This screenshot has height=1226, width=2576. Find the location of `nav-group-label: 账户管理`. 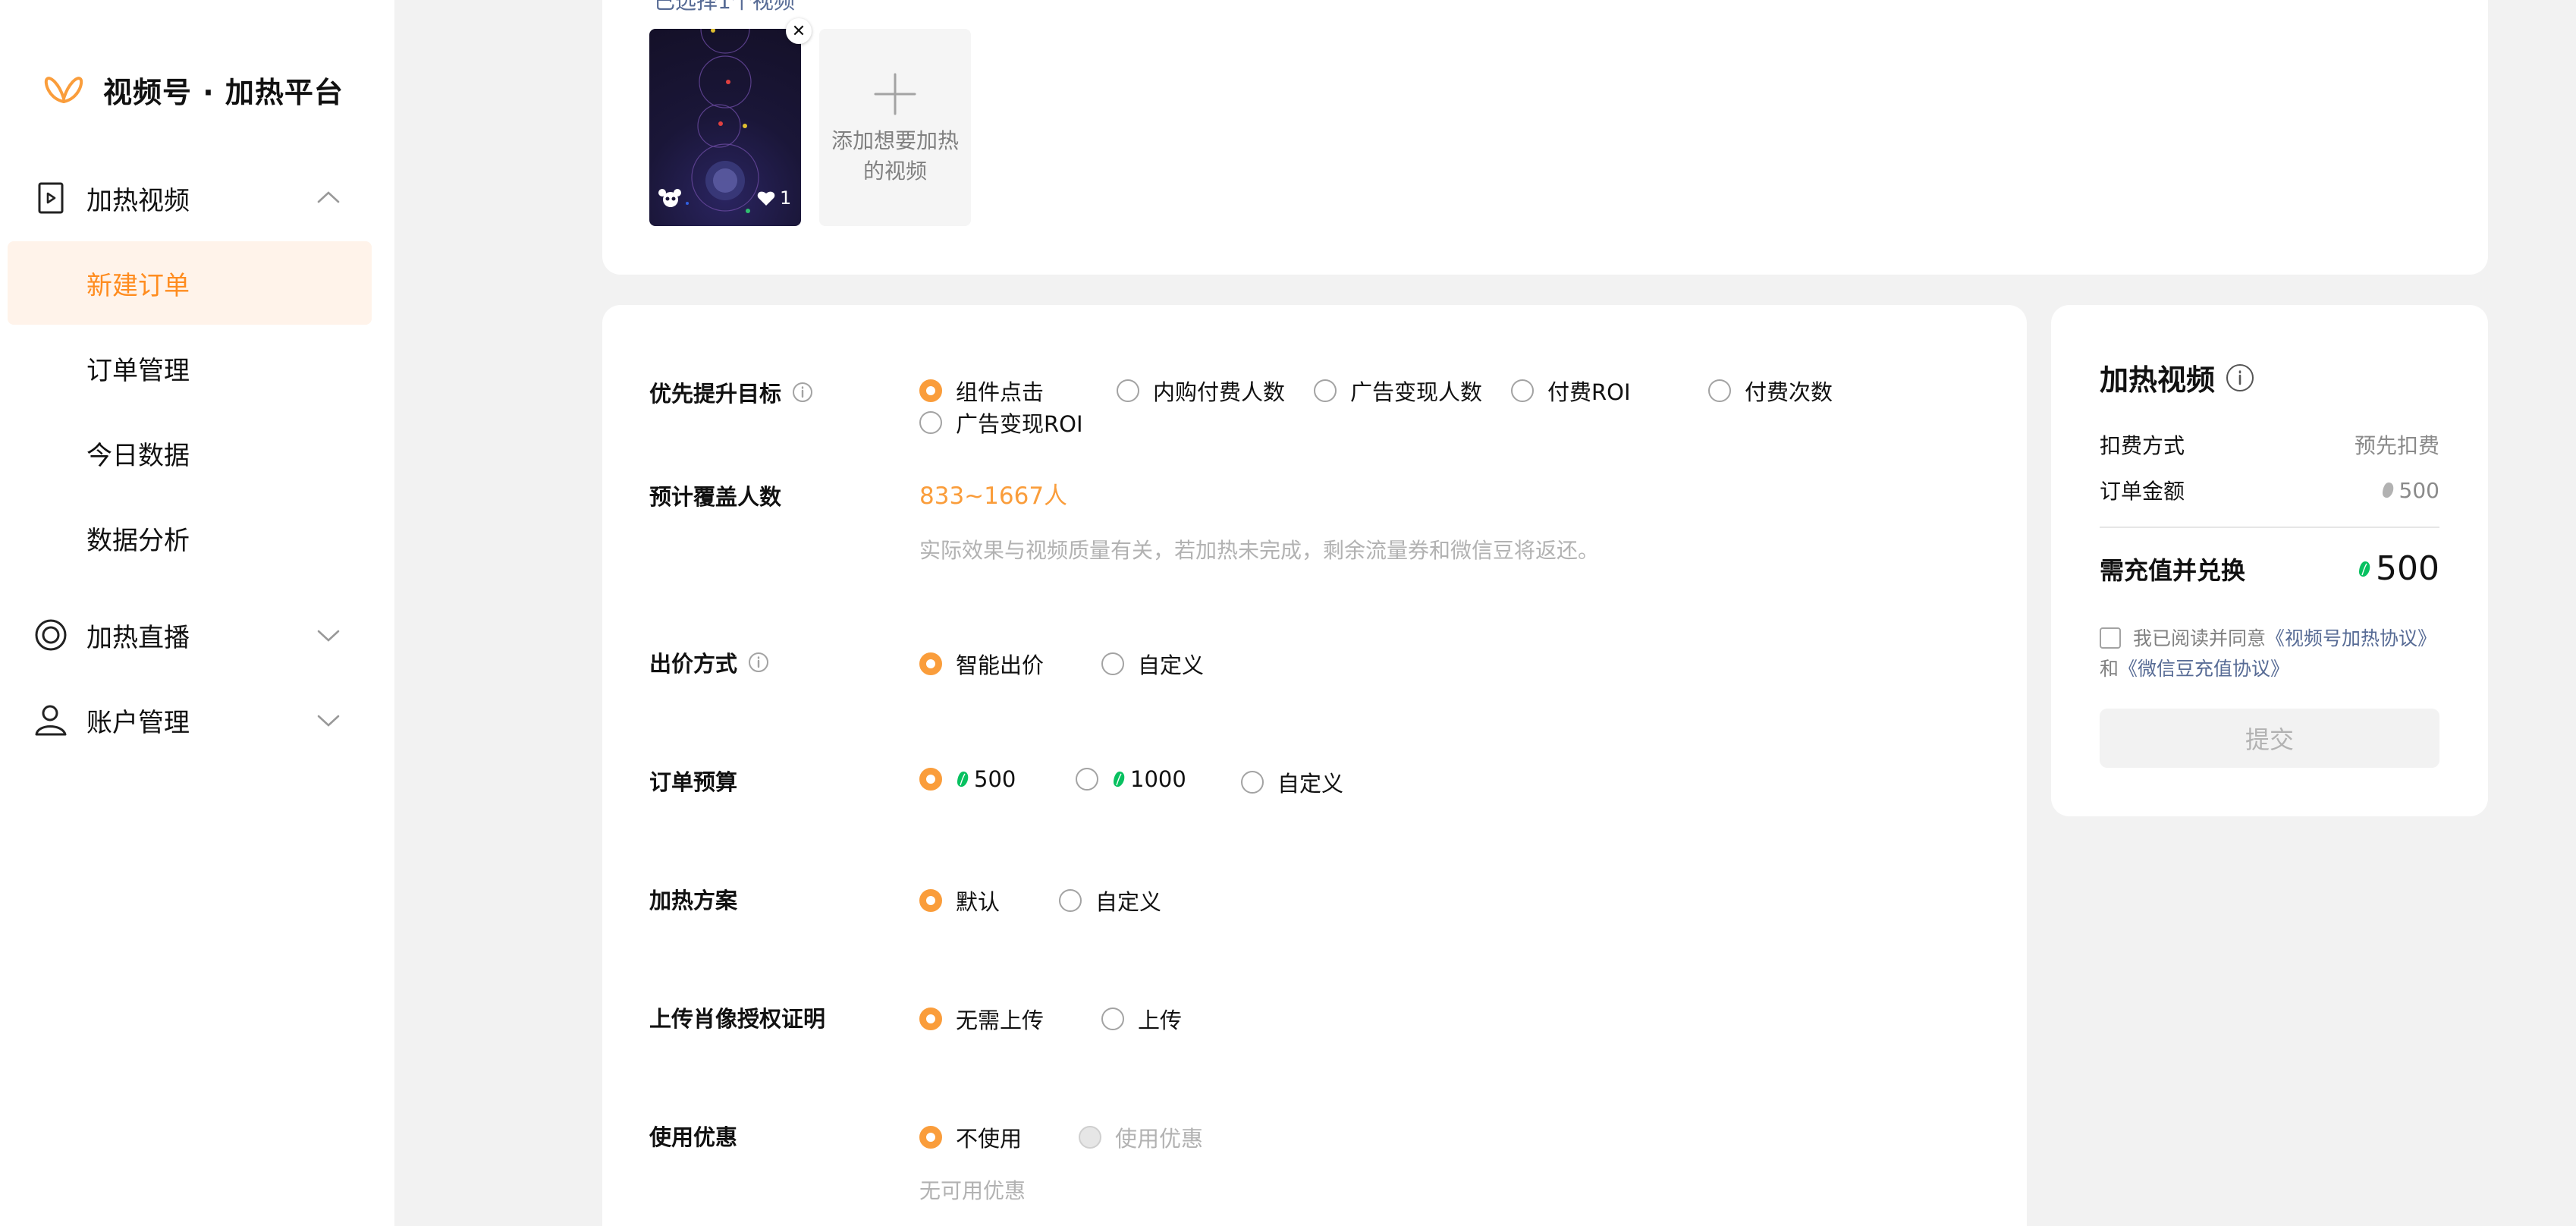

nav-group-label: 账户管理 is located at coordinates (138, 722).